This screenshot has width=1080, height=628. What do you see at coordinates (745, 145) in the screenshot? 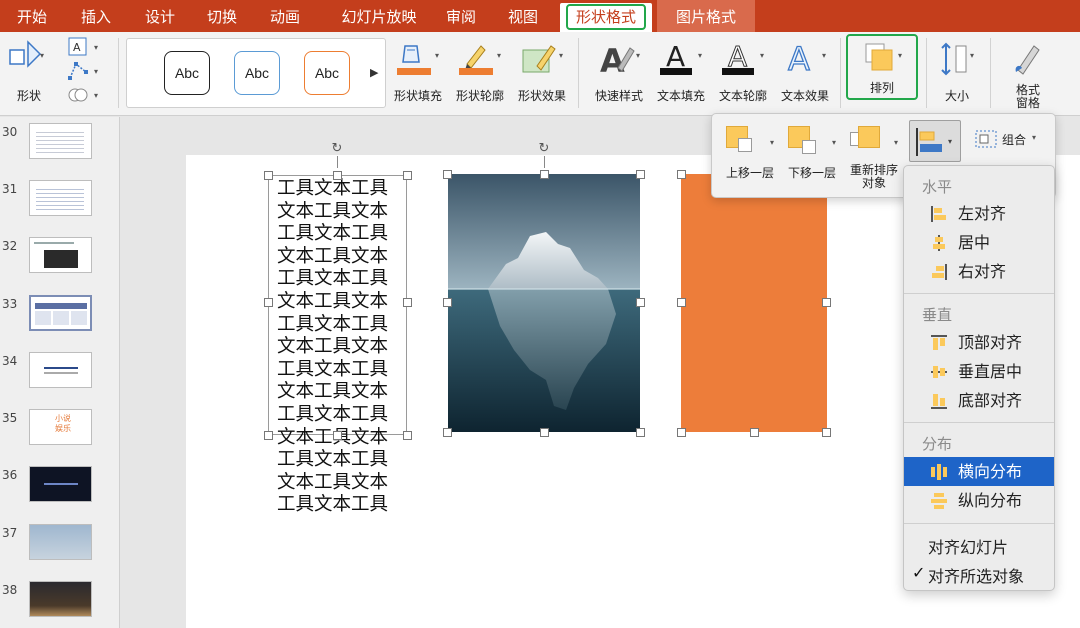
I see `bring-forward-icon-back` at bounding box center [745, 145].